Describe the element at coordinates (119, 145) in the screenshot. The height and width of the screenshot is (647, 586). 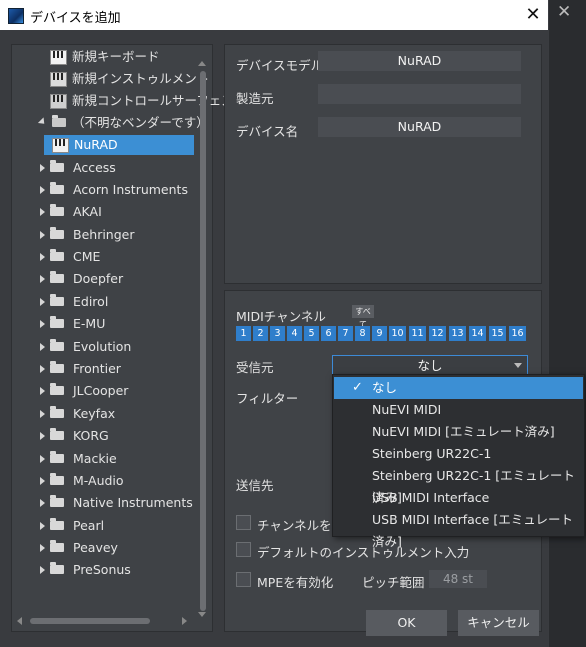
I see `tree-item-nurad: NuRAD` at that location.